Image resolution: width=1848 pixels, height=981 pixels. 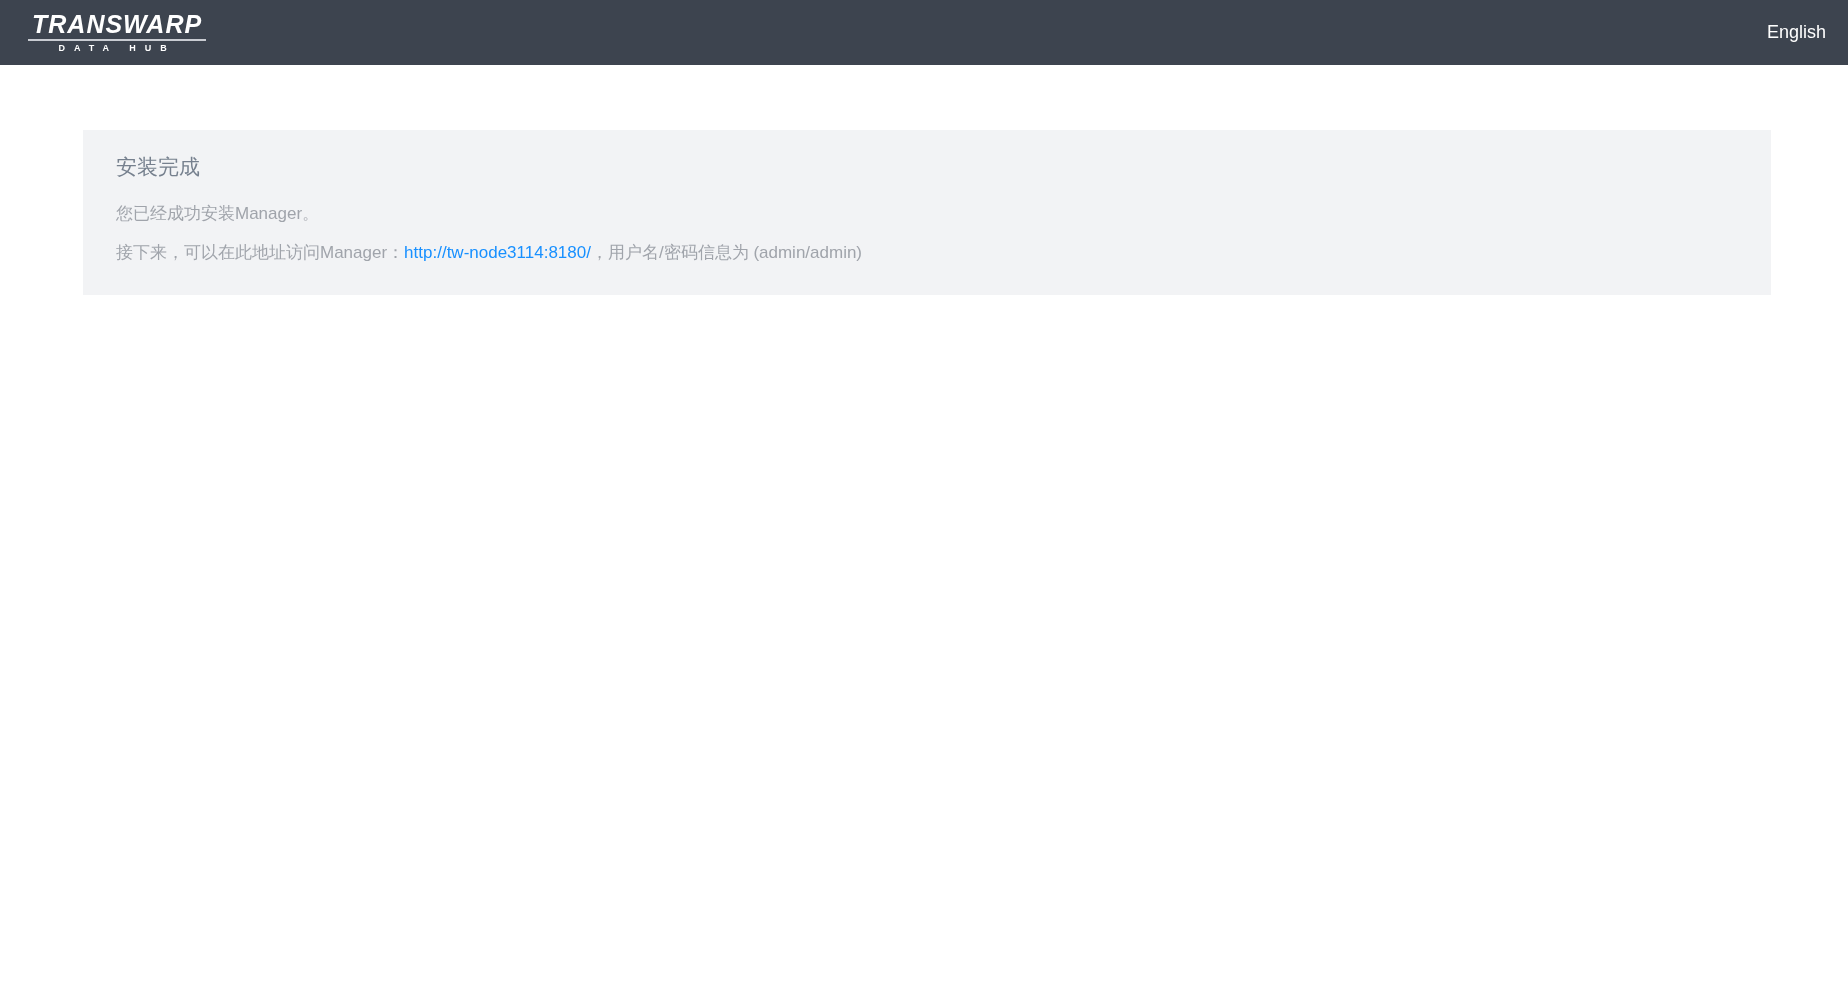 I want to click on language-link: English, so click(x=1796, y=32).